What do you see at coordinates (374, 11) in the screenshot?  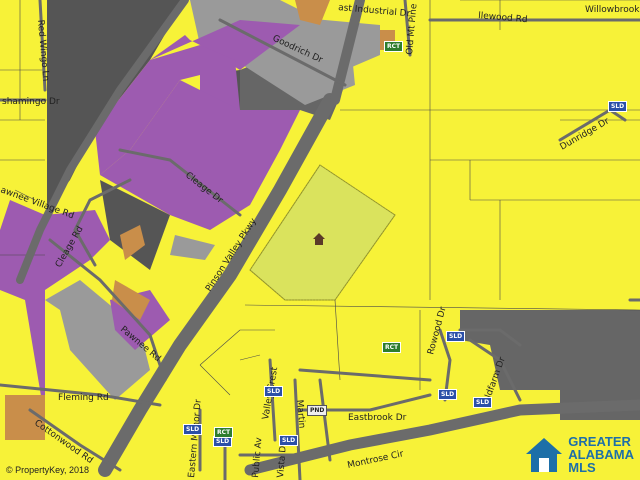 I see `road-label-industrial: ast Industrial Dr` at bounding box center [374, 11].